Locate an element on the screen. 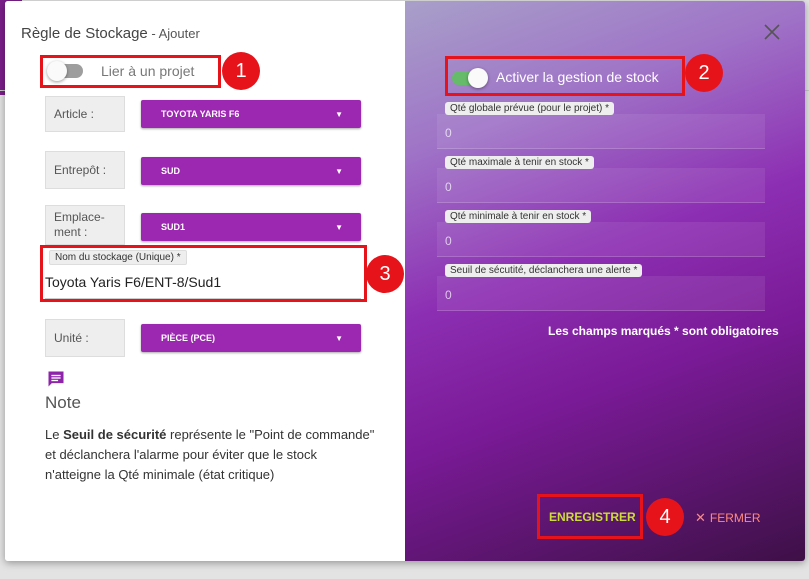  article-select-value: TOYOTA YARIS F6 is located at coordinates (200, 114).